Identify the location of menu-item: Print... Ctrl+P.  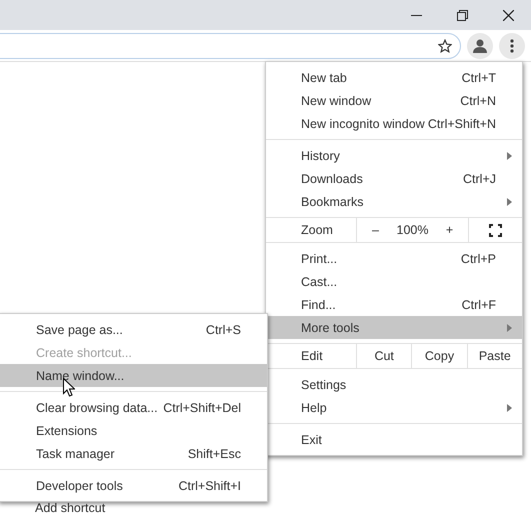
(394, 258).